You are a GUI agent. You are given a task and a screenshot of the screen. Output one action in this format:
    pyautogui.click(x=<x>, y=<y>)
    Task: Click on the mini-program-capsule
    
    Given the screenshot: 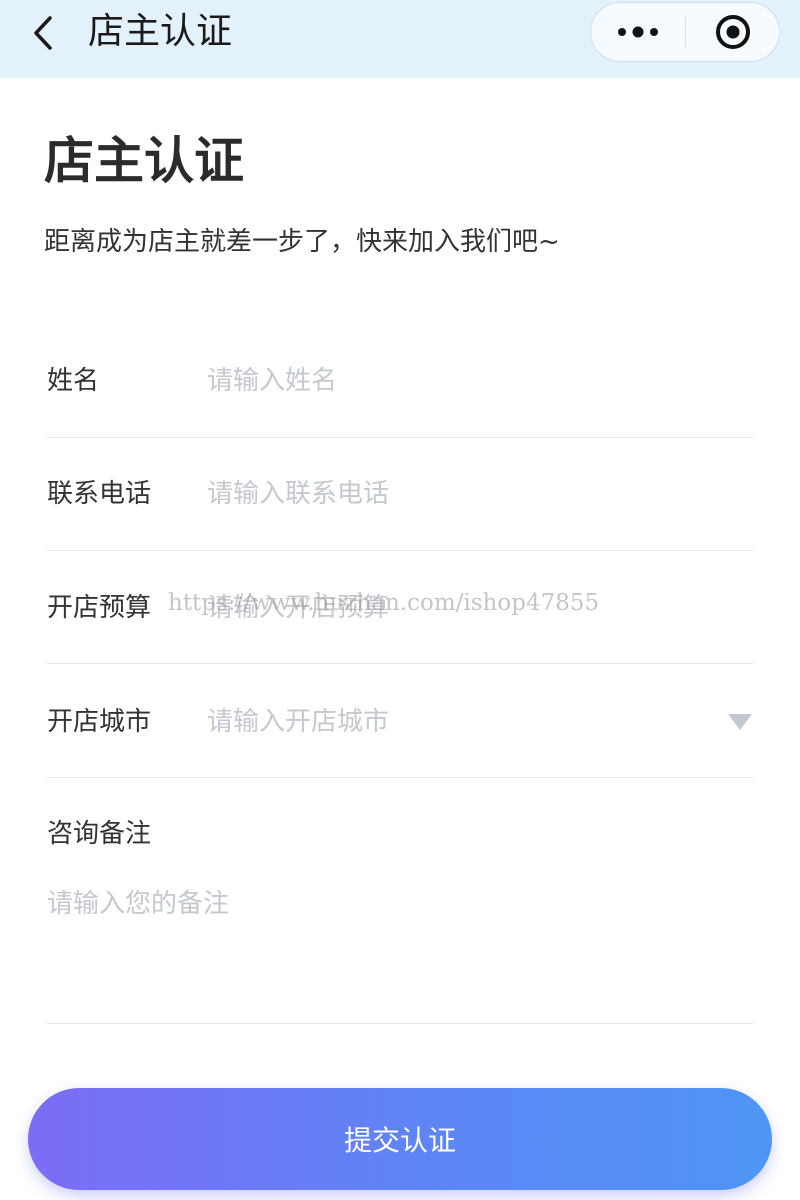 What is the action you would take?
    pyautogui.click(x=685, y=32)
    